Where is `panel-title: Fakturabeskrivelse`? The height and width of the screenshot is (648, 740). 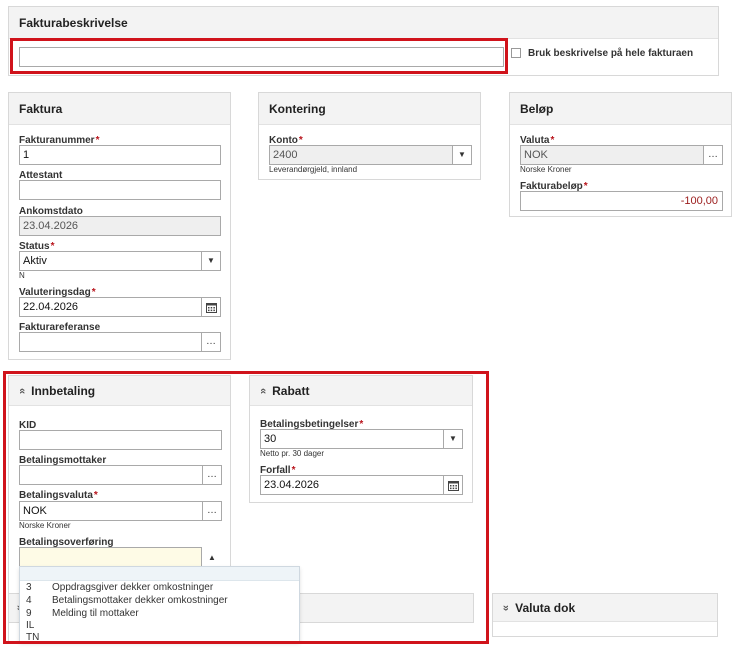 panel-title: Fakturabeskrivelse is located at coordinates (73, 22).